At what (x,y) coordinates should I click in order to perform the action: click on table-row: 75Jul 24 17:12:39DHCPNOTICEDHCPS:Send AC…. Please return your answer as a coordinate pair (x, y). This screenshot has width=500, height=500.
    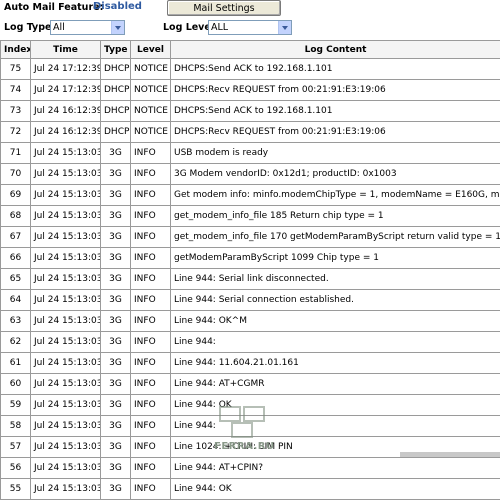
    Looking at the image, I should click on (250, 69).